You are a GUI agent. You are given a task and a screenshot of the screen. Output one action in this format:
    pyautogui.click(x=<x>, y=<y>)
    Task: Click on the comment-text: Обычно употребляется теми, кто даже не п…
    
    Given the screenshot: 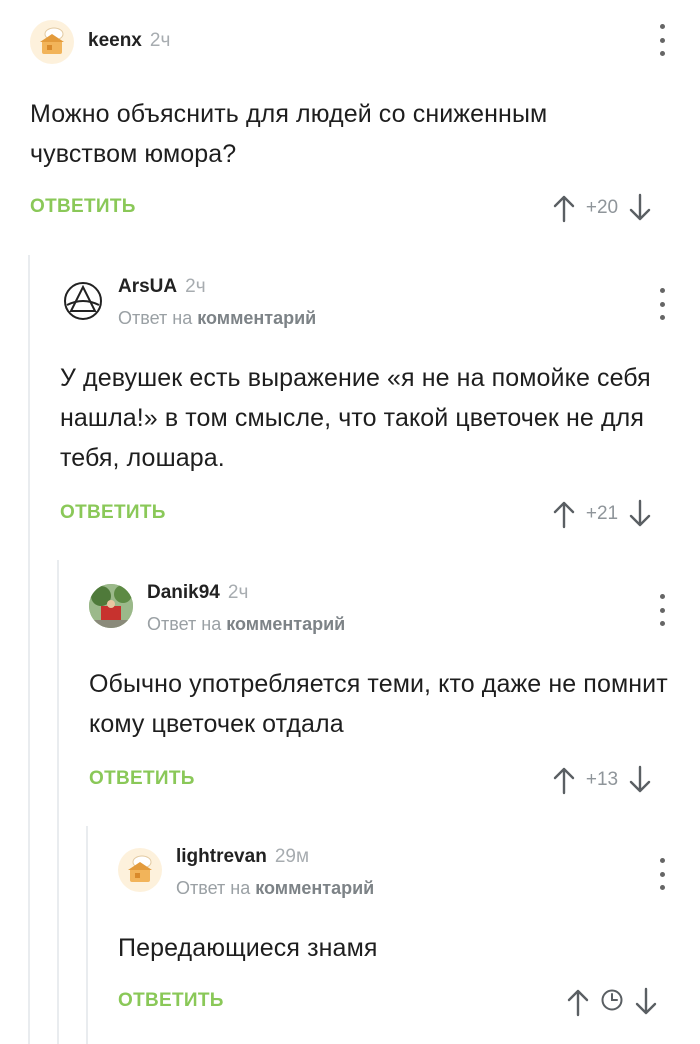 What is the action you would take?
    pyautogui.click(x=378, y=704)
    